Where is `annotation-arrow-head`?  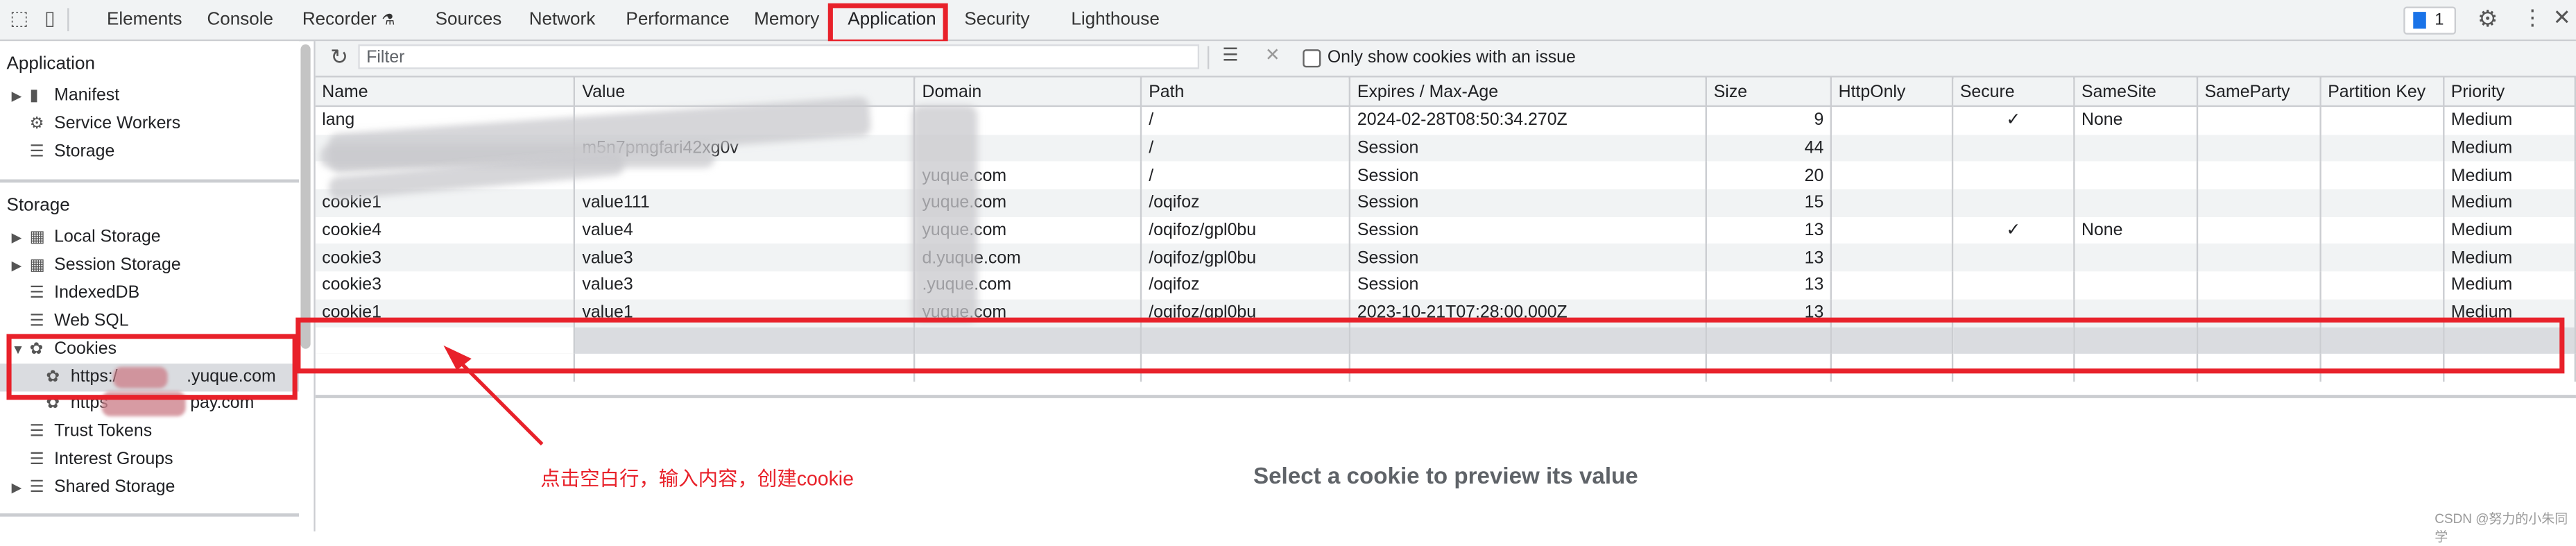 annotation-arrow-head is located at coordinates (457, 357).